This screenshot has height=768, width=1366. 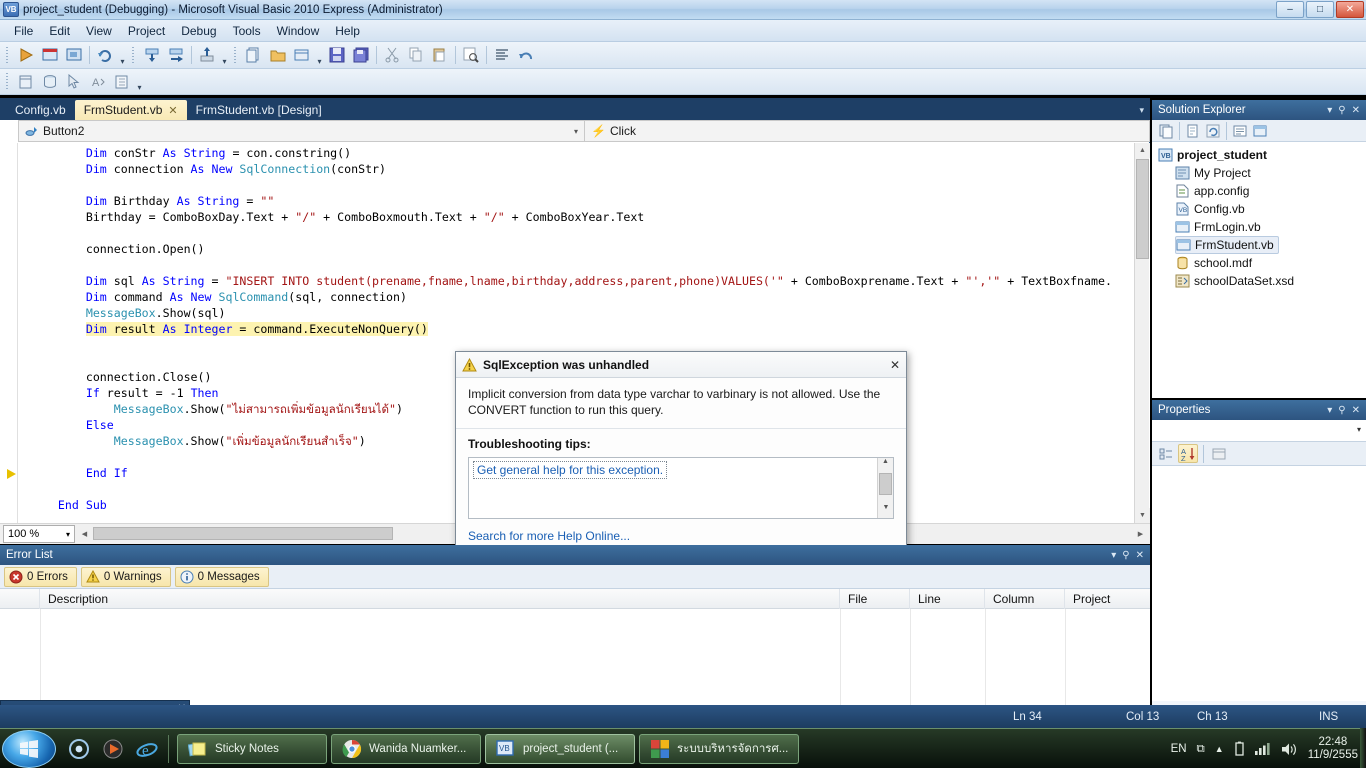 I want to click on show-desktop-icon, so click(x=79, y=749).